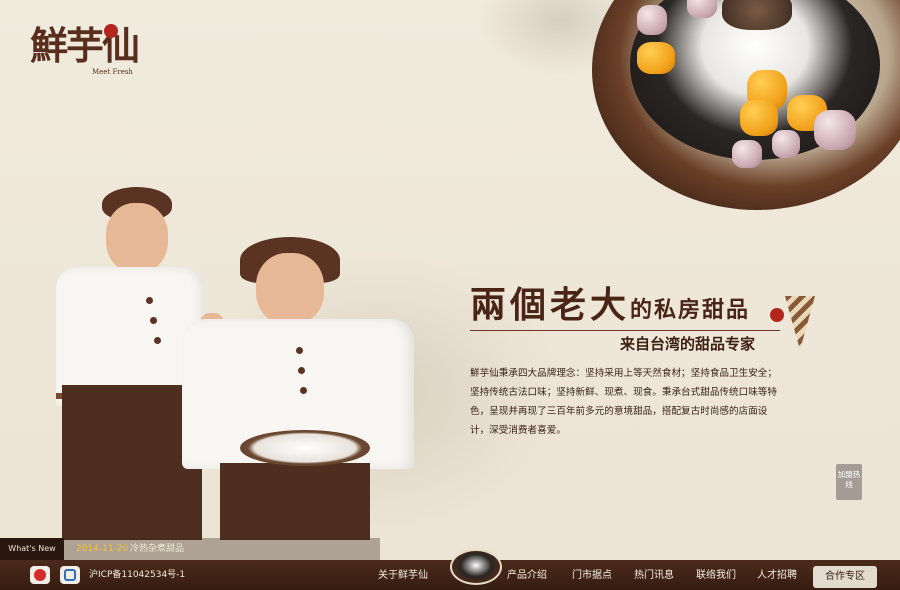  What do you see at coordinates (111, 31) in the screenshot?
I see `logo-seal-icon` at bounding box center [111, 31].